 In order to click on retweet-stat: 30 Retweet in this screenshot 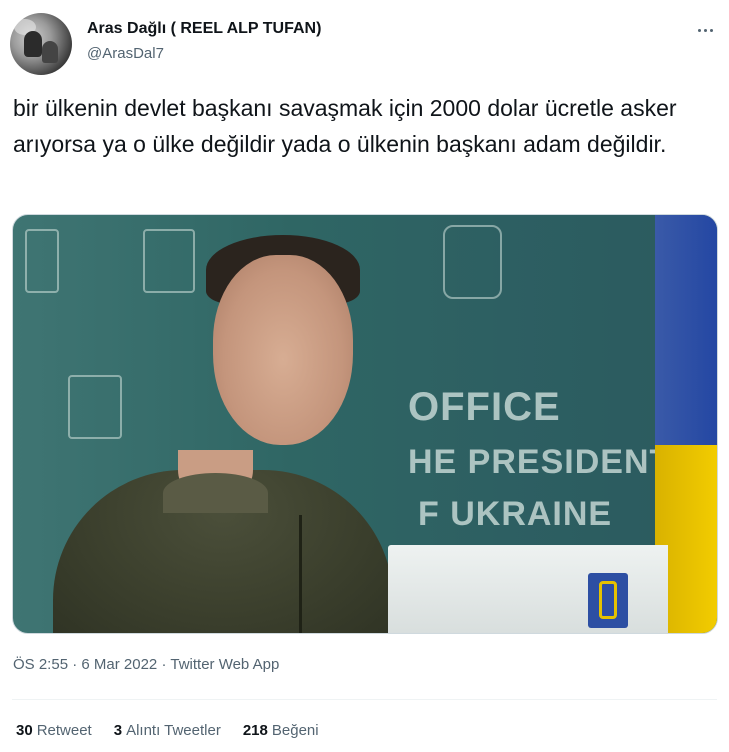, I will do `click(54, 730)`.